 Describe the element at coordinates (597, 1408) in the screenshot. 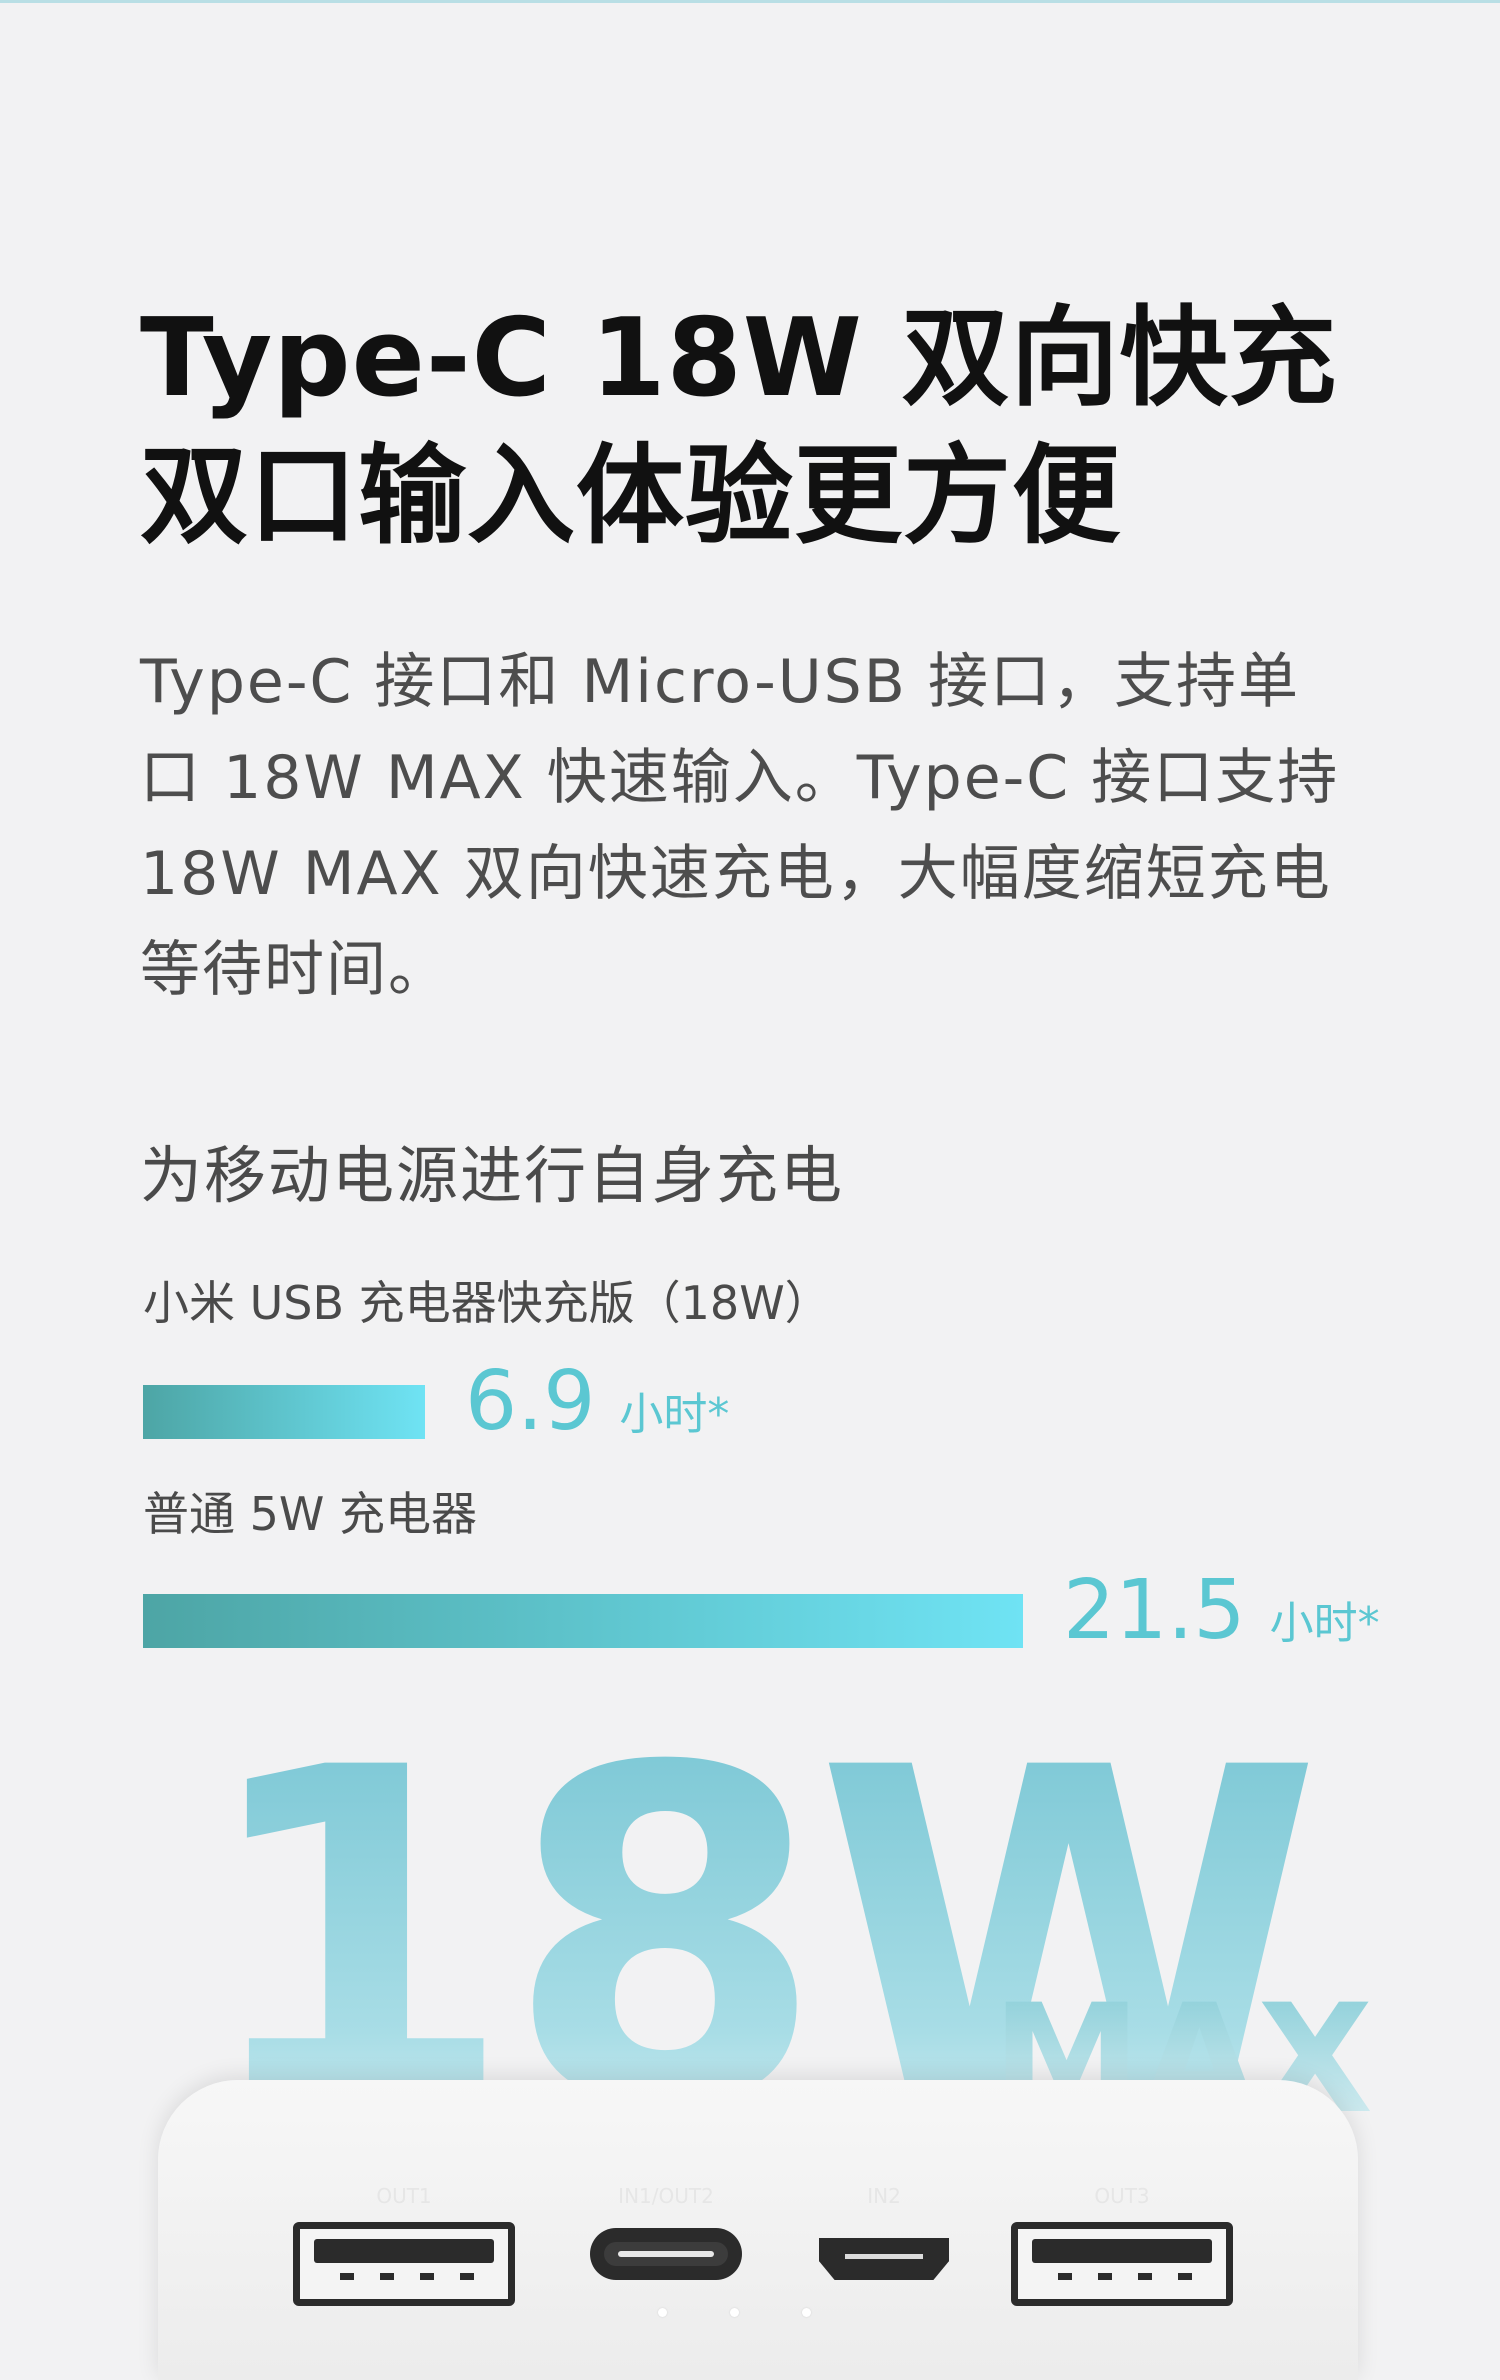

I see `bar-value: 6.9 小时*` at that location.